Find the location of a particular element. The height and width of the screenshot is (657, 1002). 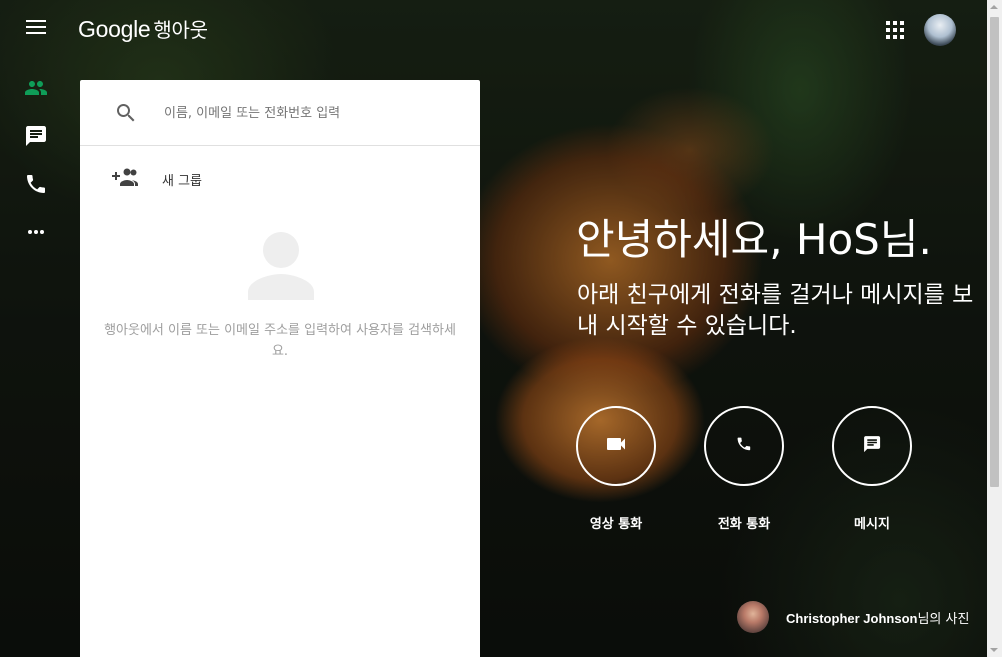

voice-call-circle is located at coordinates (744, 446).